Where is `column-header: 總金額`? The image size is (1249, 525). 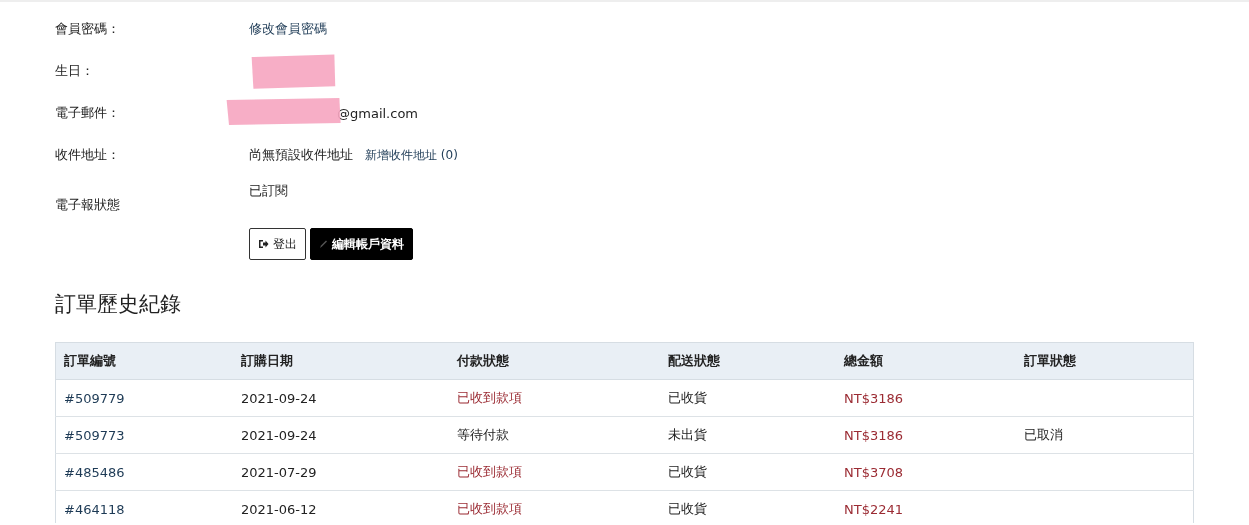
column-header: 總金額 is located at coordinates (926, 361).